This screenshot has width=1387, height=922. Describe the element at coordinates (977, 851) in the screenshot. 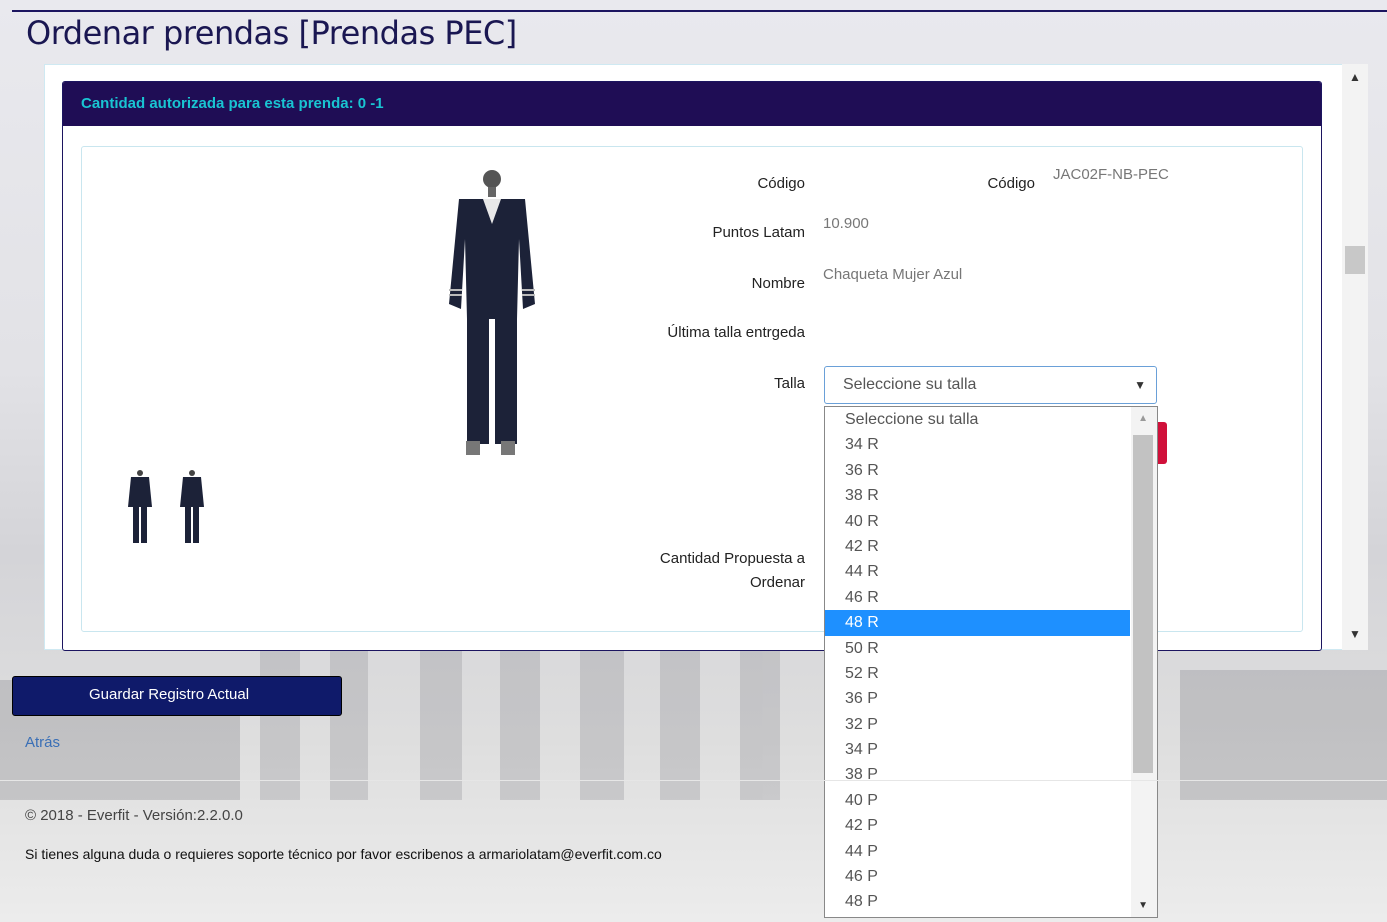

I see `talla-option: 44 P` at that location.